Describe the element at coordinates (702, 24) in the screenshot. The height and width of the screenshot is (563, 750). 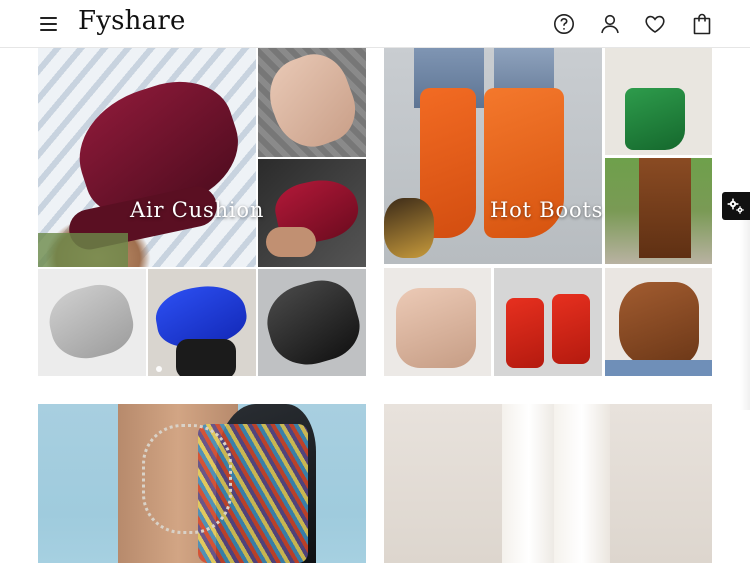
I see `bag-icon` at that location.